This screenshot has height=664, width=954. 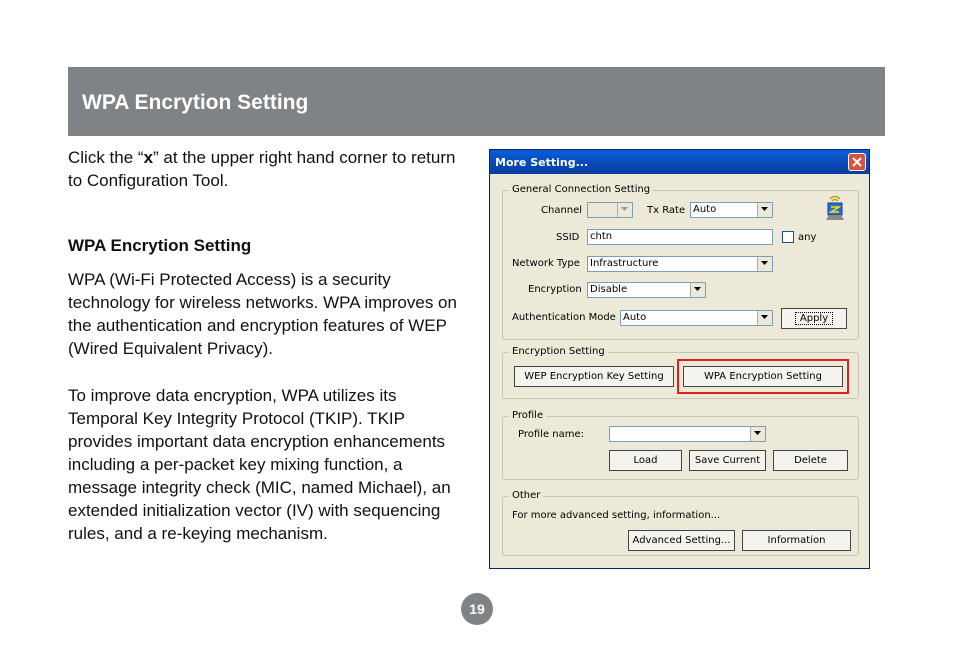 I want to click on network-type-label: Network Type, so click(x=546, y=263).